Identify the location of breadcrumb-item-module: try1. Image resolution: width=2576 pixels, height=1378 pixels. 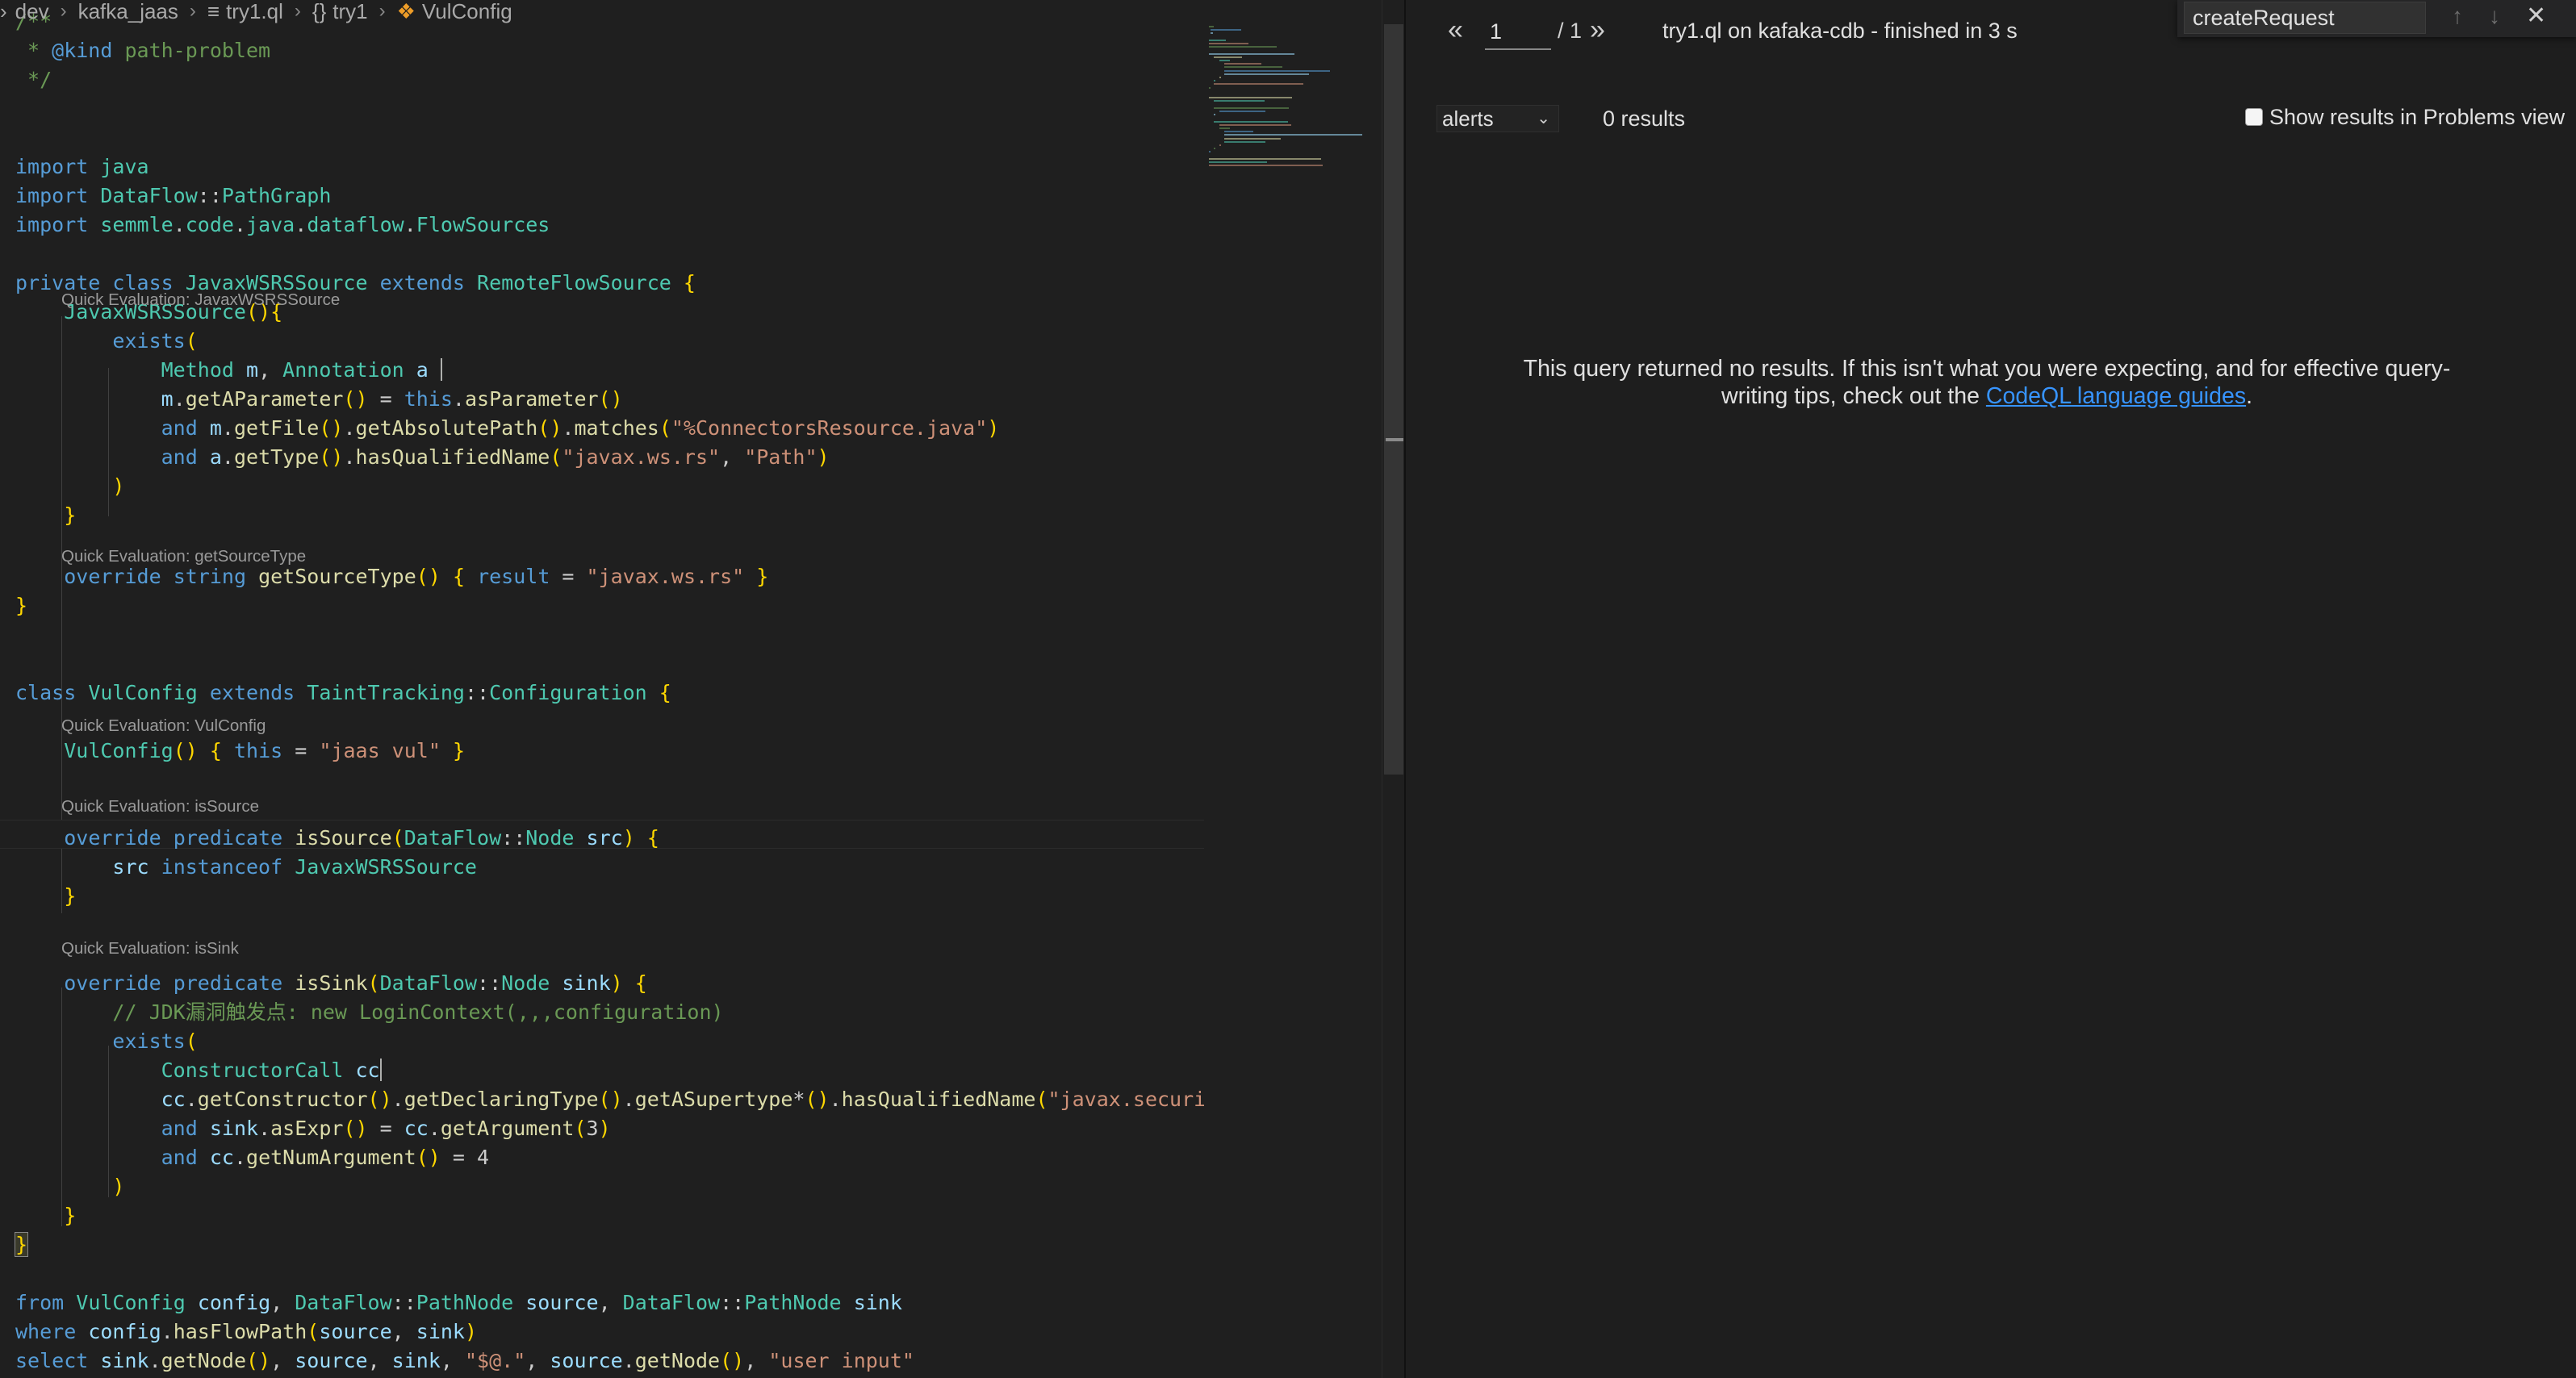
(349, 12).